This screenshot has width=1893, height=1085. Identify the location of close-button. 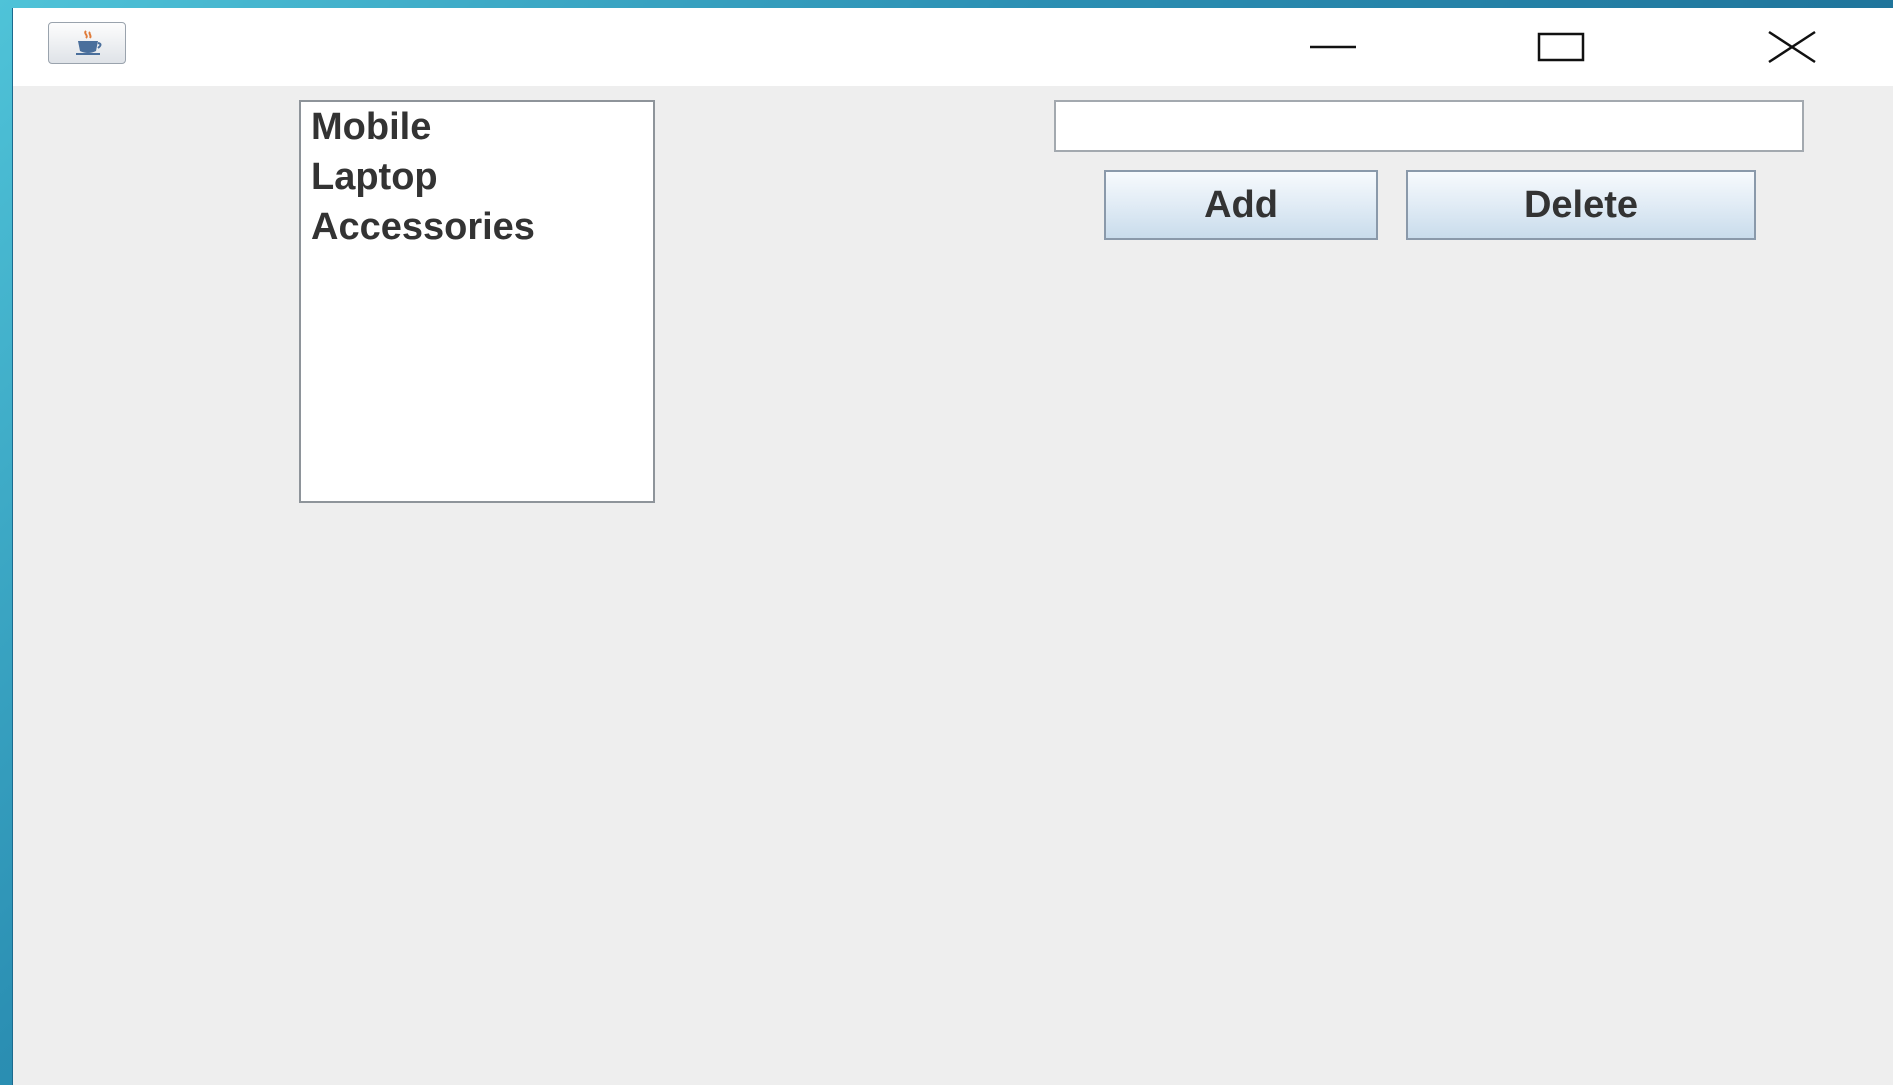
(1792, 47).